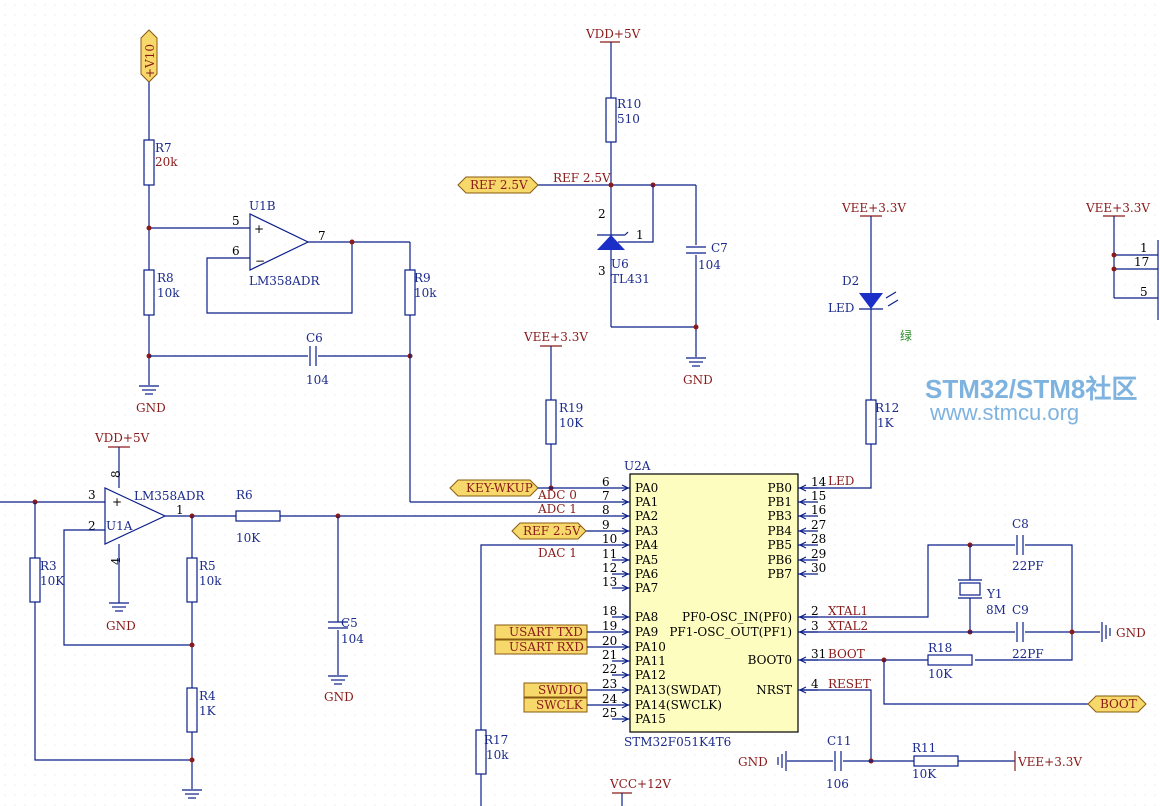 This screenshot has width=1160, height=806. What do you see at coordinates (1020, 524) in the screenshot?
I see `c8-ref: C8` at bounding box center [1020, 524].